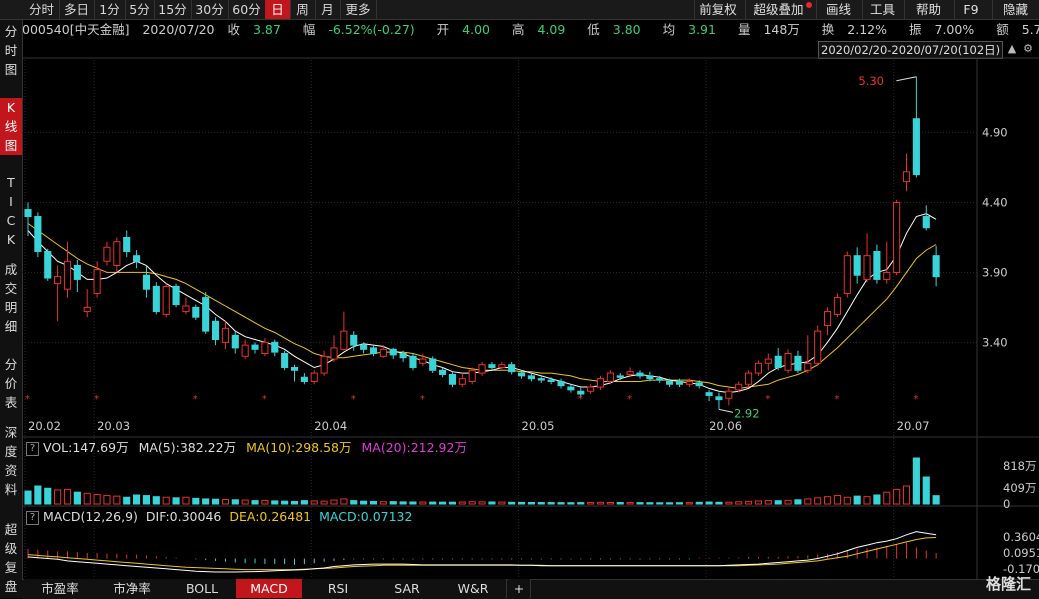  What do you see at coordinates (366, 516) in the screenshot?
I see `macd-value: MACD:0.07132` at bounding box center [366, 516].